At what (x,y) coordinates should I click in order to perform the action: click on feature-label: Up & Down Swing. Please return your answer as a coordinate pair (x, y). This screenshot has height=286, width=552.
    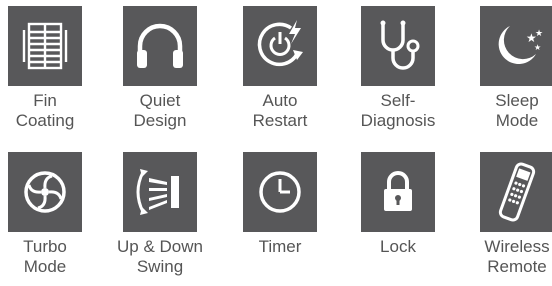
    Looking at the image, I should click on (160, 257).